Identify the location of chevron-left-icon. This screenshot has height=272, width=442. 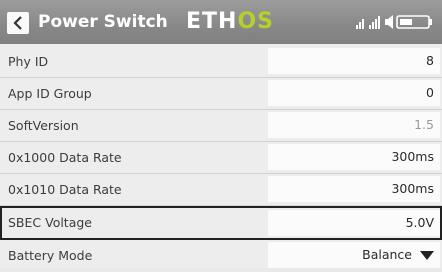
(17, 23).